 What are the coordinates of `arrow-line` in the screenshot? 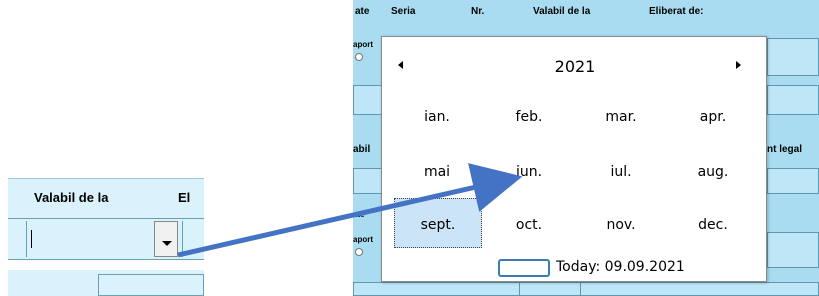 It's located at (350, 210).